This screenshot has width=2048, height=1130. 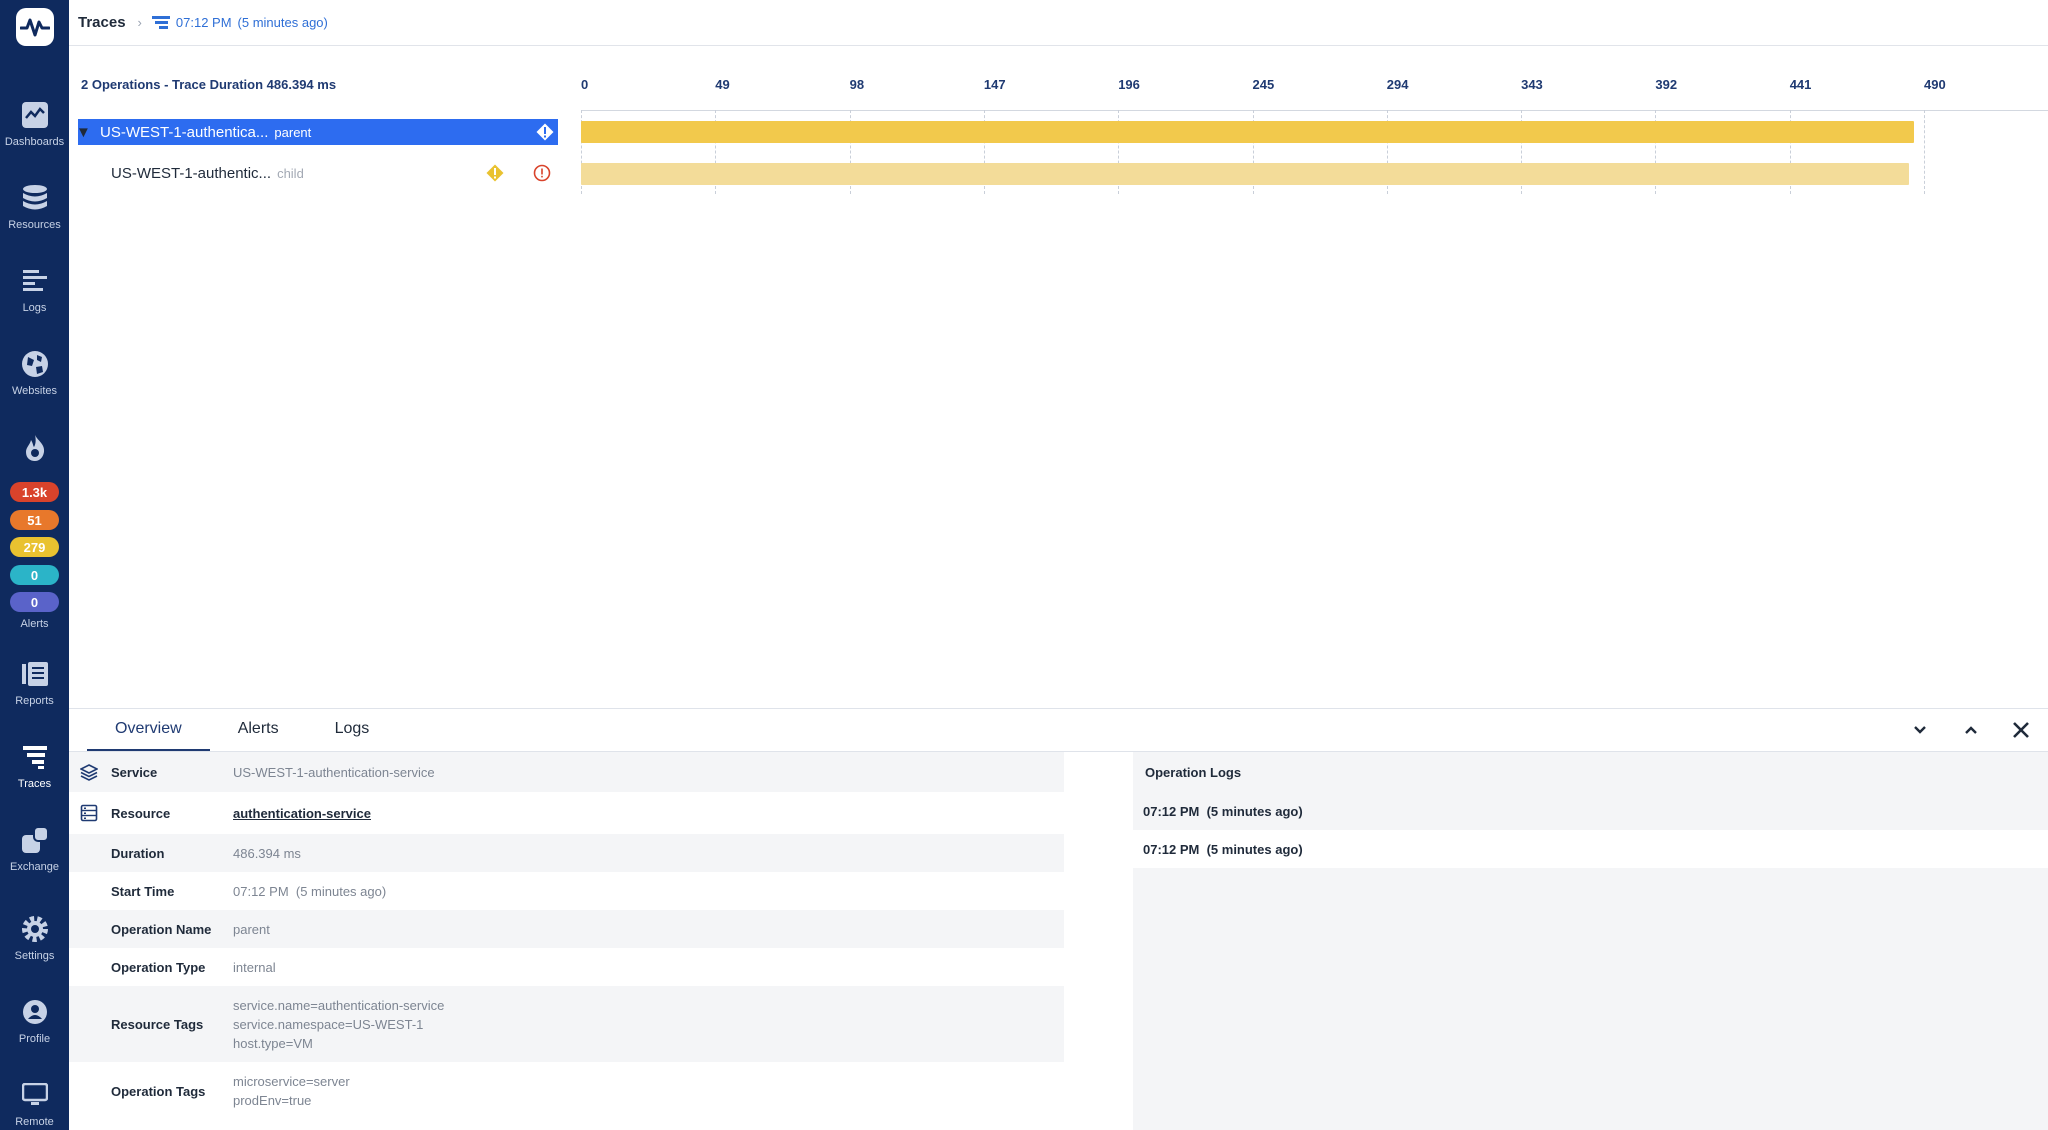 I want to click on sidebar-item-logs: Logs, so click(x=34, y=290).